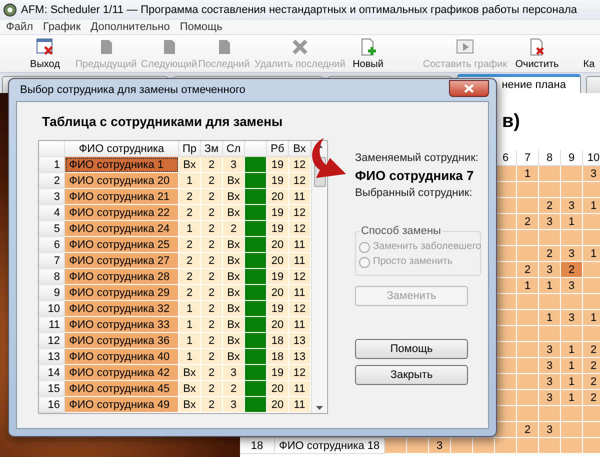  I want to click on employee-name: ФИО сотрудника 42, so click(122, 373).